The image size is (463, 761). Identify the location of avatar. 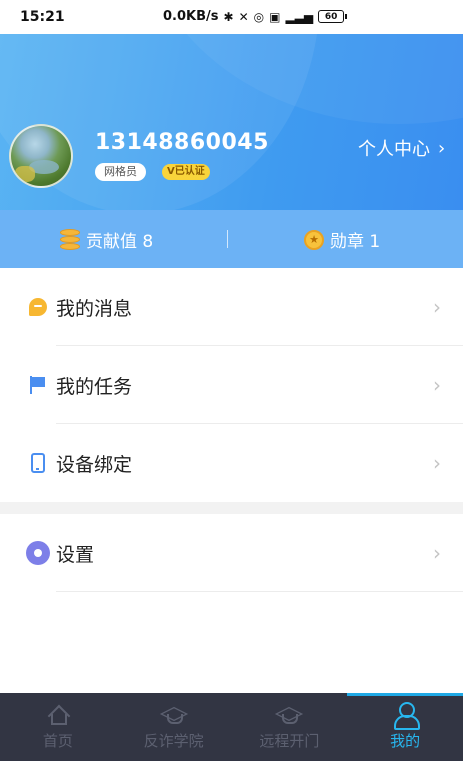
(41, 156).